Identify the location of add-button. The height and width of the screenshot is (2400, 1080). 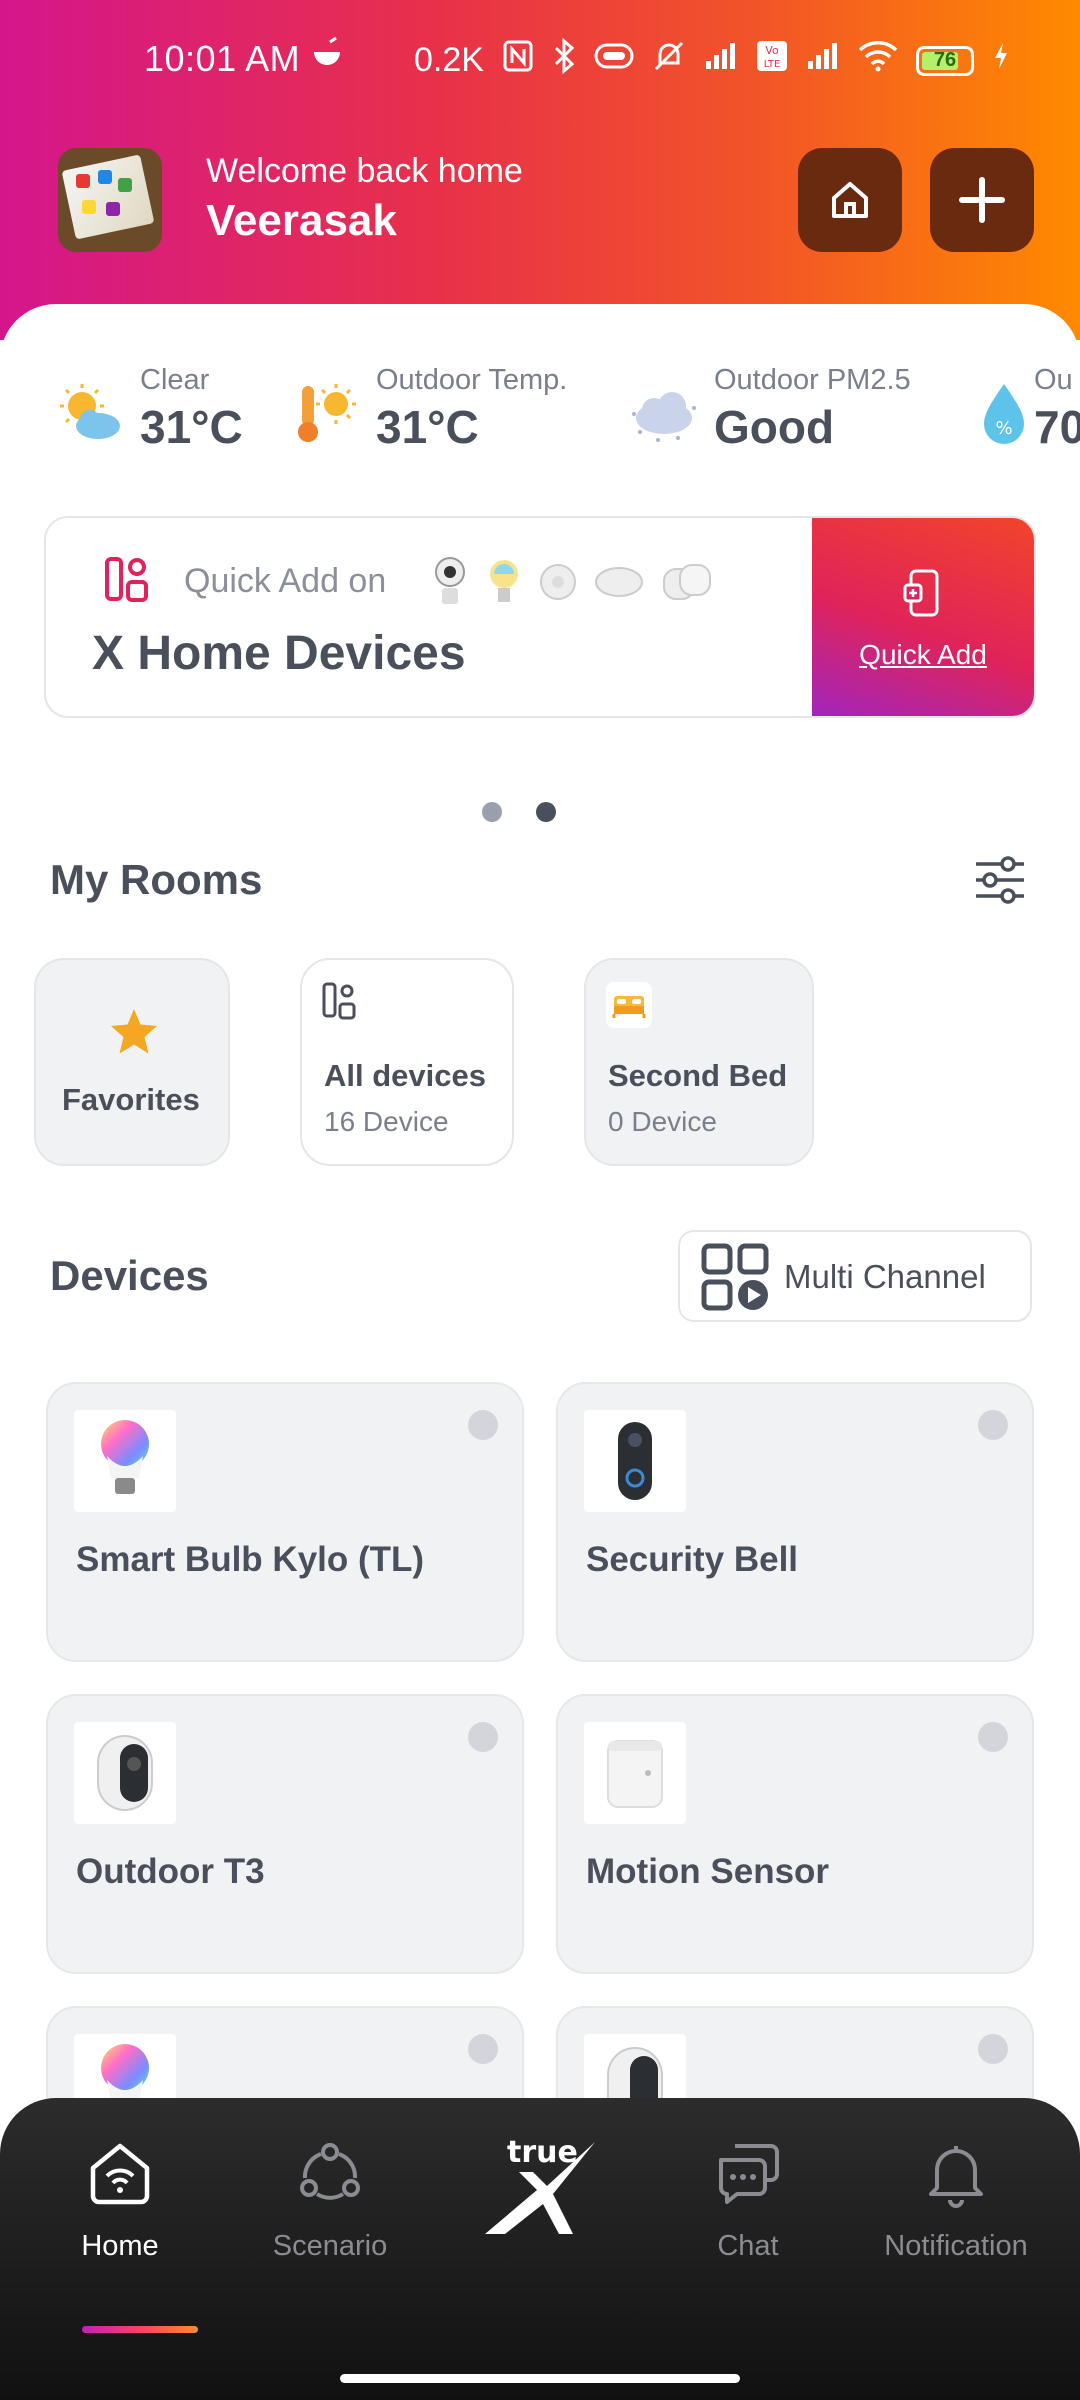
(982, 200).